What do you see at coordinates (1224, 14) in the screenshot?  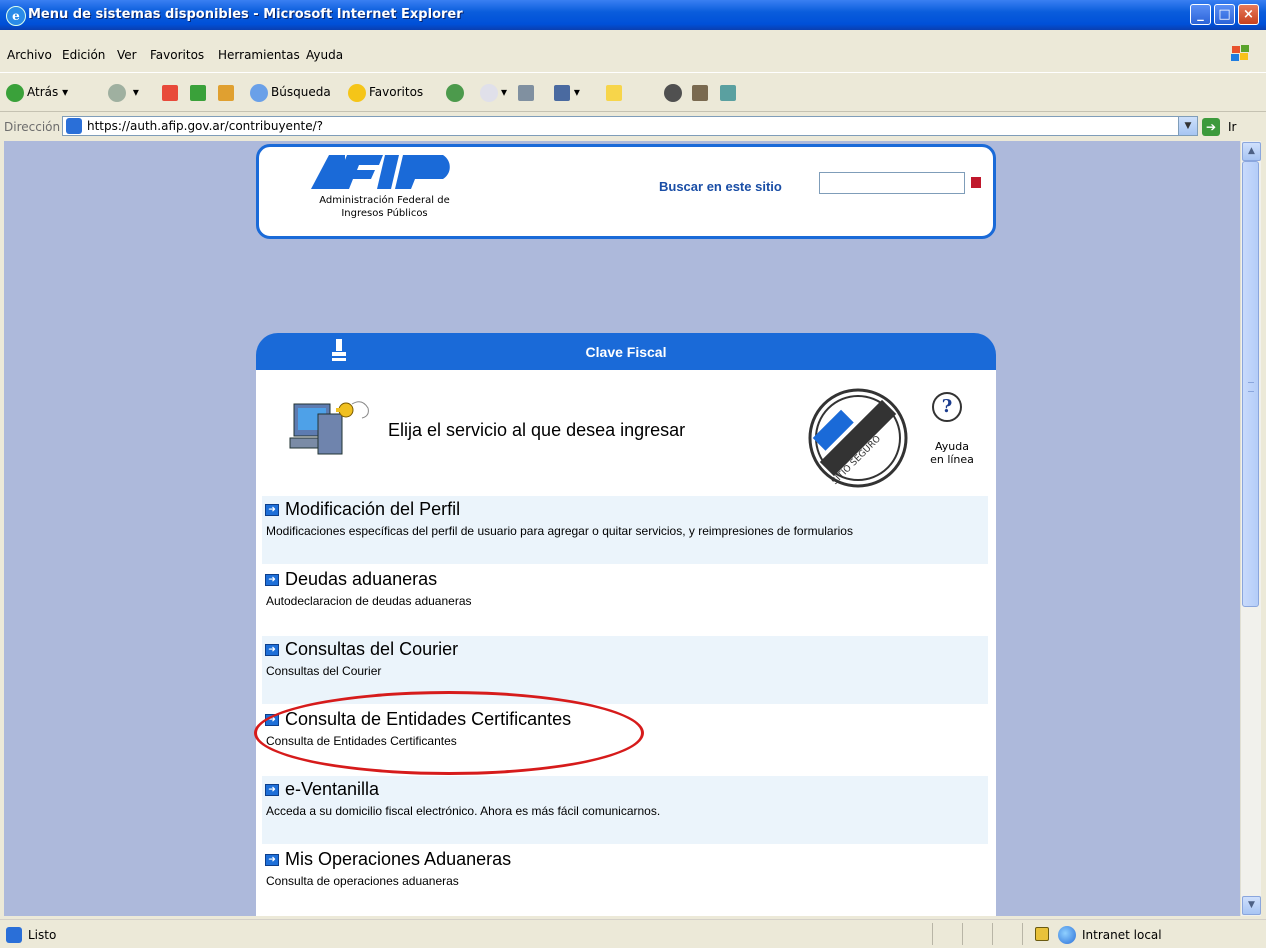 I see `maximize-button: □` at bounding box center [1224, 14].